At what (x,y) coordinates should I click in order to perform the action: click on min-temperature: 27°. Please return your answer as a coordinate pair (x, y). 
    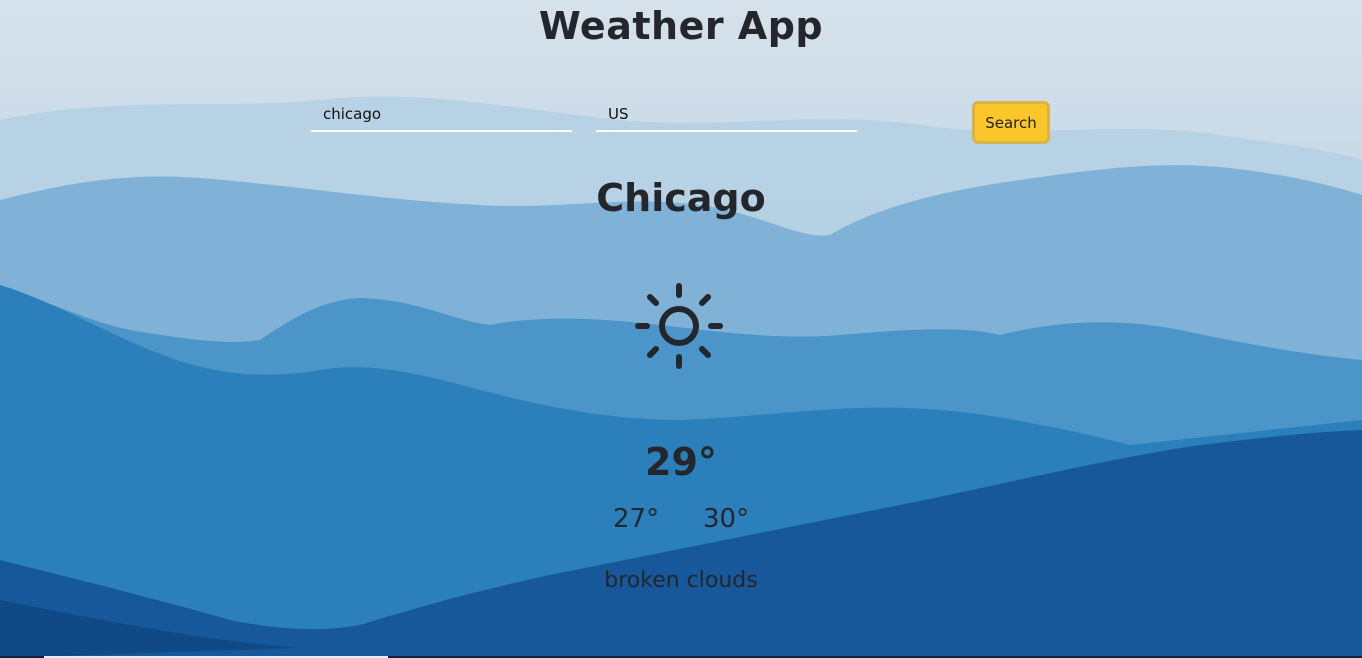
    Looking at the image, I should click on (636, 519).